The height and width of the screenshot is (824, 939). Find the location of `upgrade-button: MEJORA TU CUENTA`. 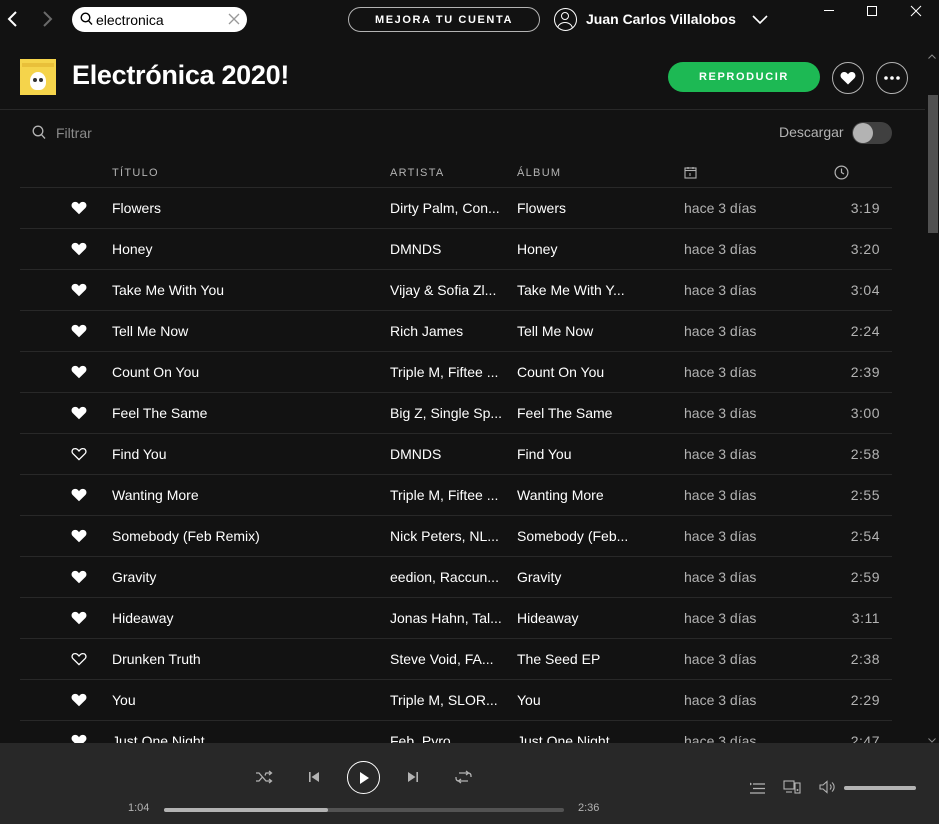

upgrade-button: MEJORA TU CUENTA is located at coordinates (444, 19).